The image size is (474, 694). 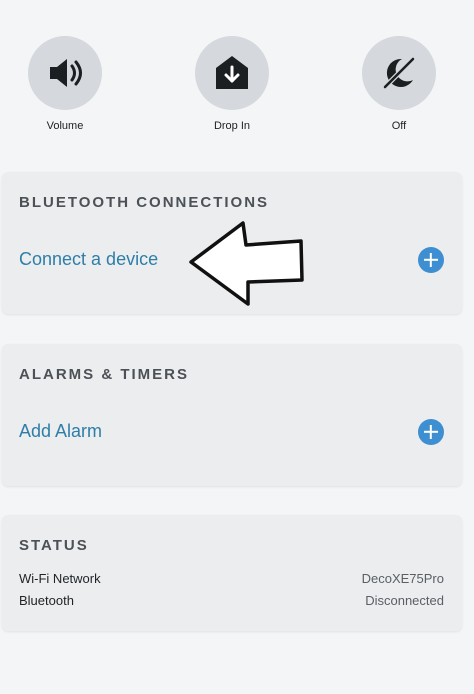 What do you see at coordinates (60, 431) in the screenshot?
I see `add-alarm-link: Add Alarm` at bounding box center [60, 431].